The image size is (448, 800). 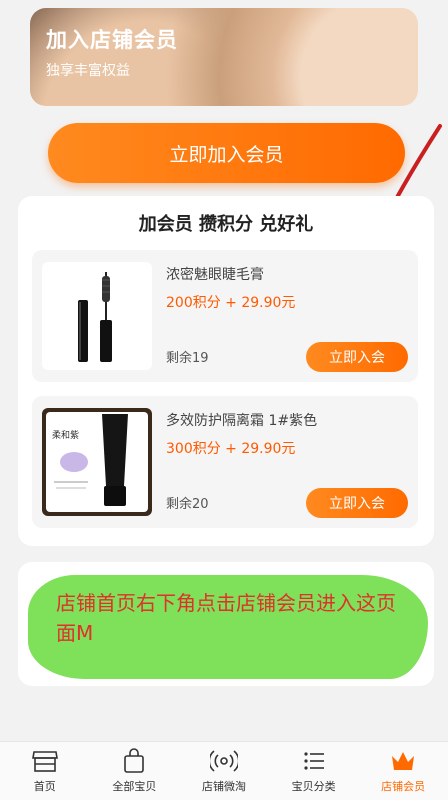 I want to click on rewards-title: 加会员 攒积分 兑好礼, so click(x=226, y=224).